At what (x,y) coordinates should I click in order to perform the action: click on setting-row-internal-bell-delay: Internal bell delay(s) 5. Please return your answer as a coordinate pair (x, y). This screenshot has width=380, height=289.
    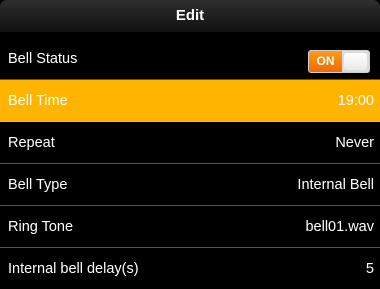
    Looking at the image, I should click on (190, 268).